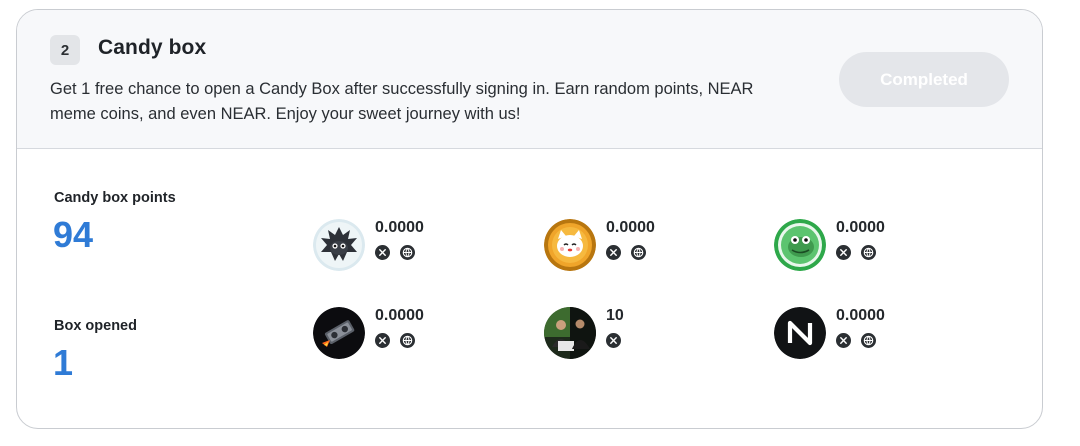  Describe the element at coordinates (339, 245) in the screenshot. I see `dragon-coin-icon` at that location.